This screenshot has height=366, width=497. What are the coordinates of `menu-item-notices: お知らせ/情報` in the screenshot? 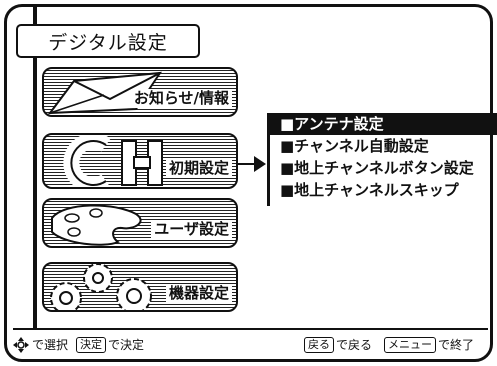 It's located at (140, 92).